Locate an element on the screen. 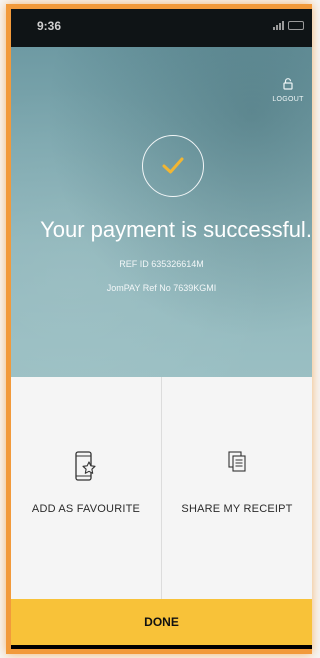 The image size is (320, 658). jompay-ref: JomPAY Ref No 7639KGMI is located at coordinates (161, 288).